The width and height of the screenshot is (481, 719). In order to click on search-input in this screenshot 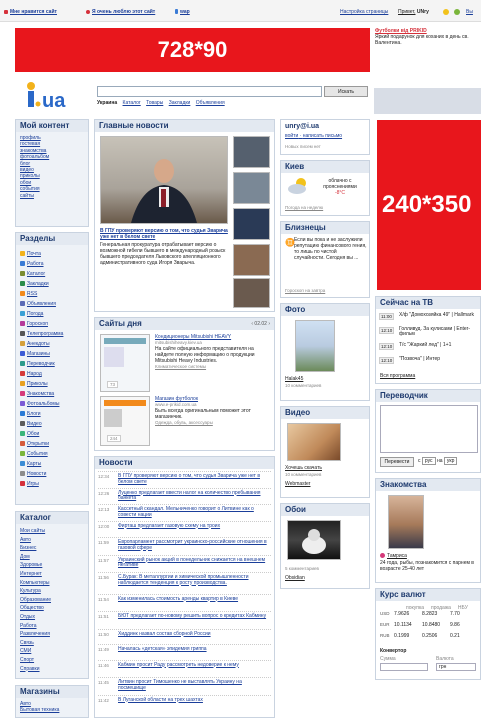, I will do `click(209, 91)`.